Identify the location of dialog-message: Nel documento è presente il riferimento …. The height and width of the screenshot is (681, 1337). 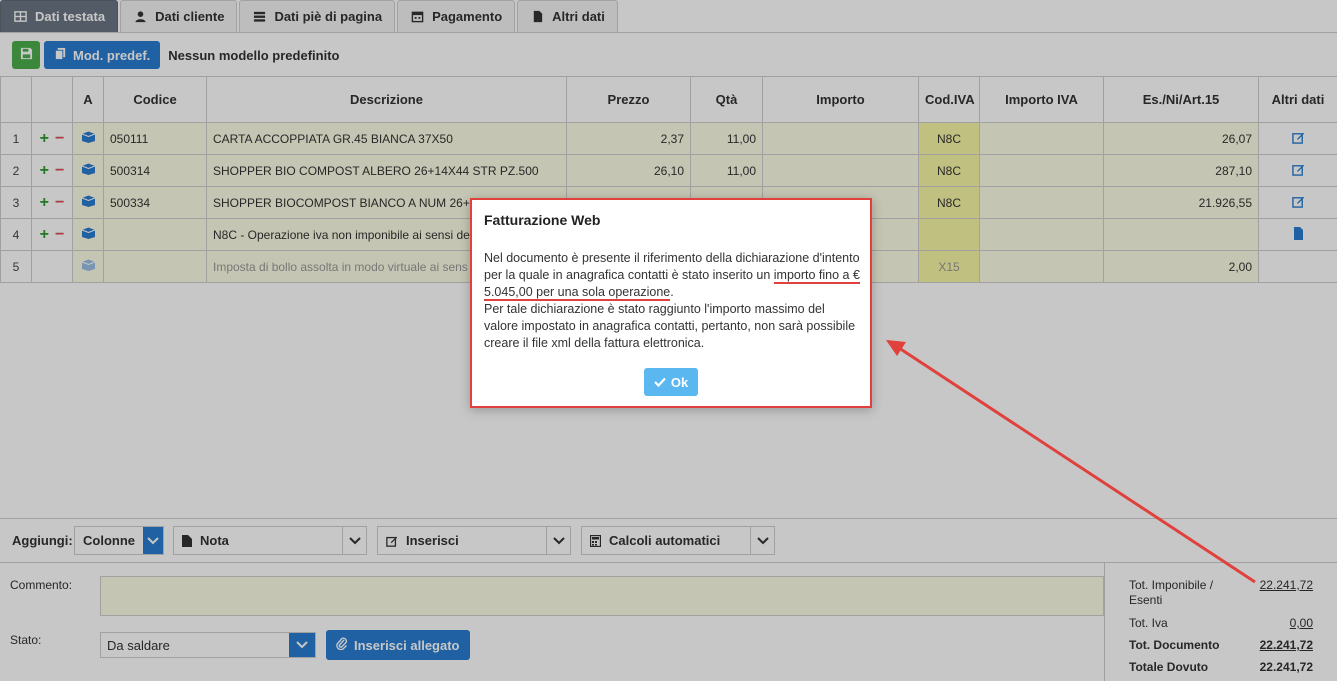
(672, 301).